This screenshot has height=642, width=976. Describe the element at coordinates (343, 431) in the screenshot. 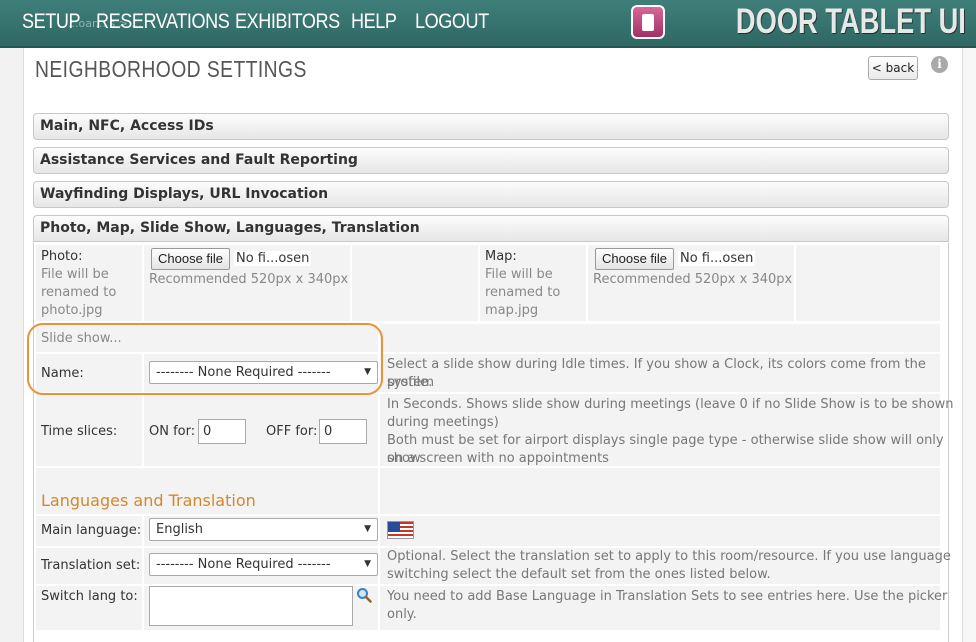

I see `off-for-input: 0` at that location.